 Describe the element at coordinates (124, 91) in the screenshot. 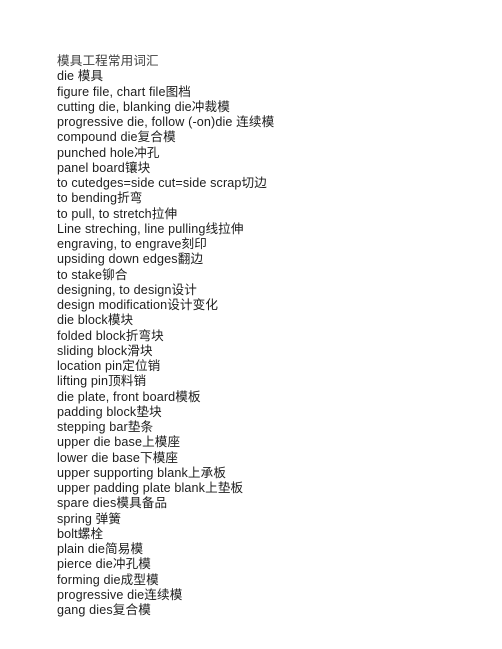

I see `glossary-entry: figure file, chart file图档` at that location.